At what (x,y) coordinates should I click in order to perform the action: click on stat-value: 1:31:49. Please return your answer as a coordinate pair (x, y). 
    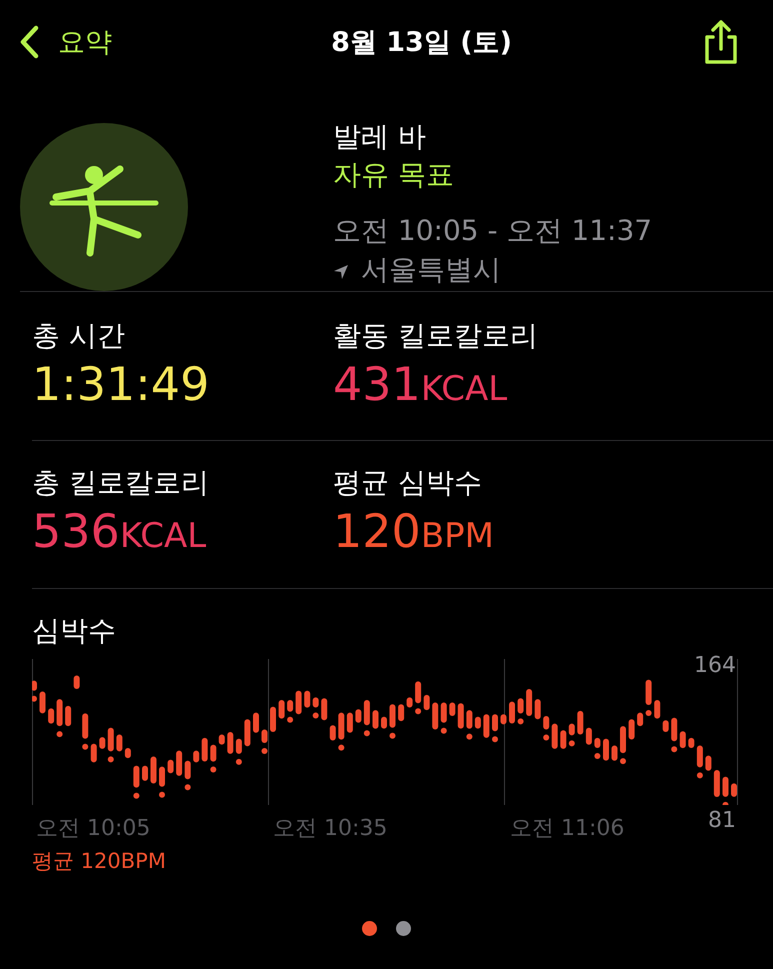
    Looking at the image, I should click on (121, 384).